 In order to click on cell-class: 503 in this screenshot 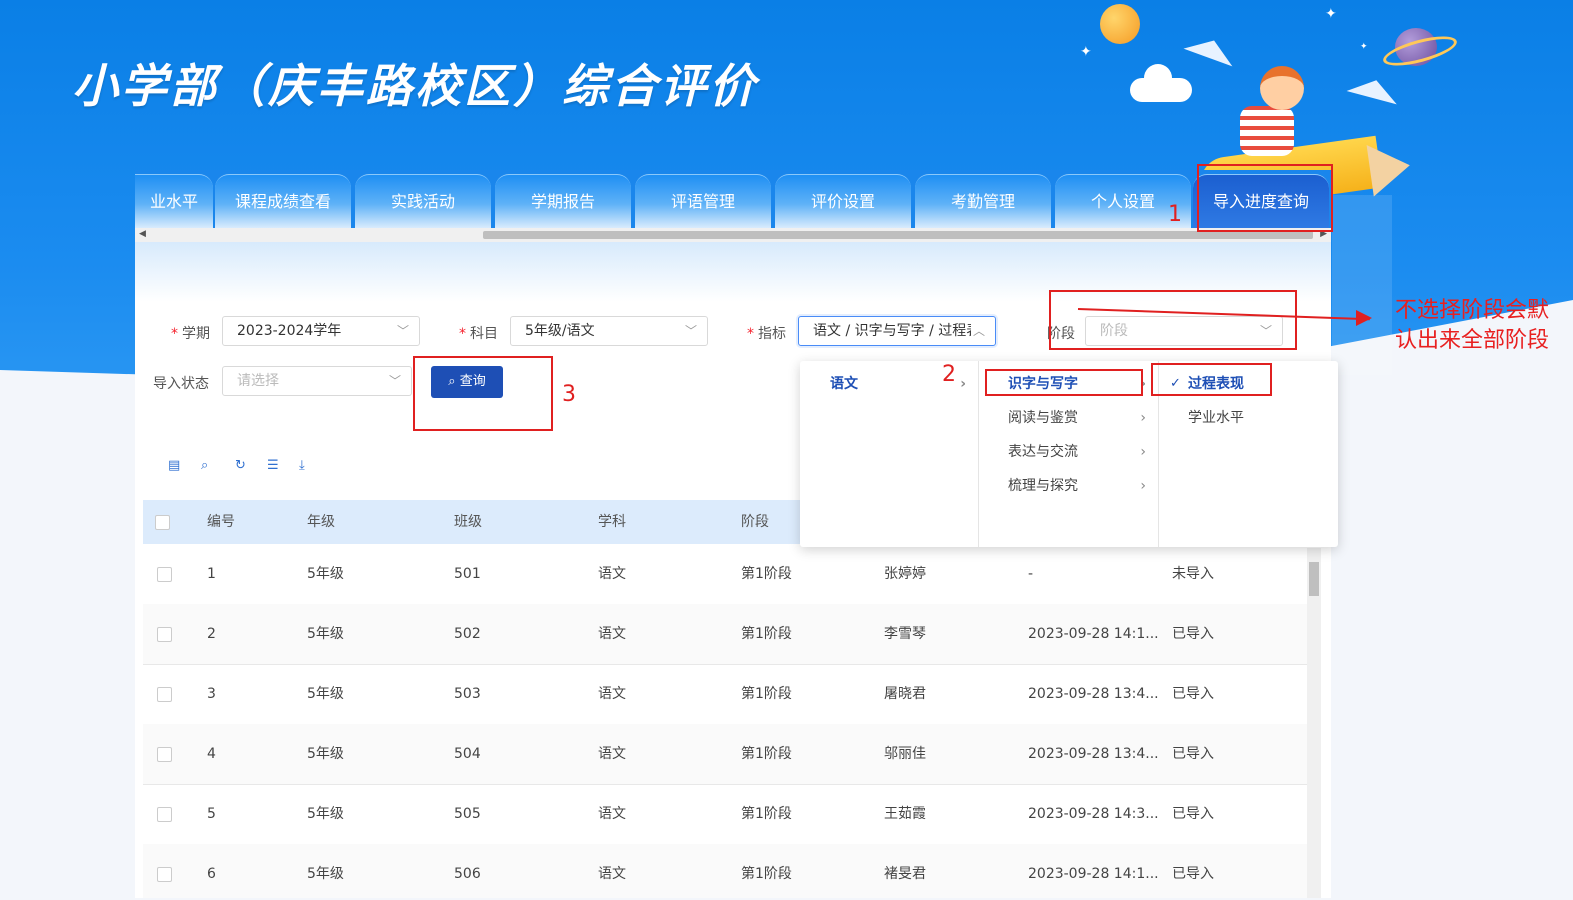, I will do `click(467, 694)`.